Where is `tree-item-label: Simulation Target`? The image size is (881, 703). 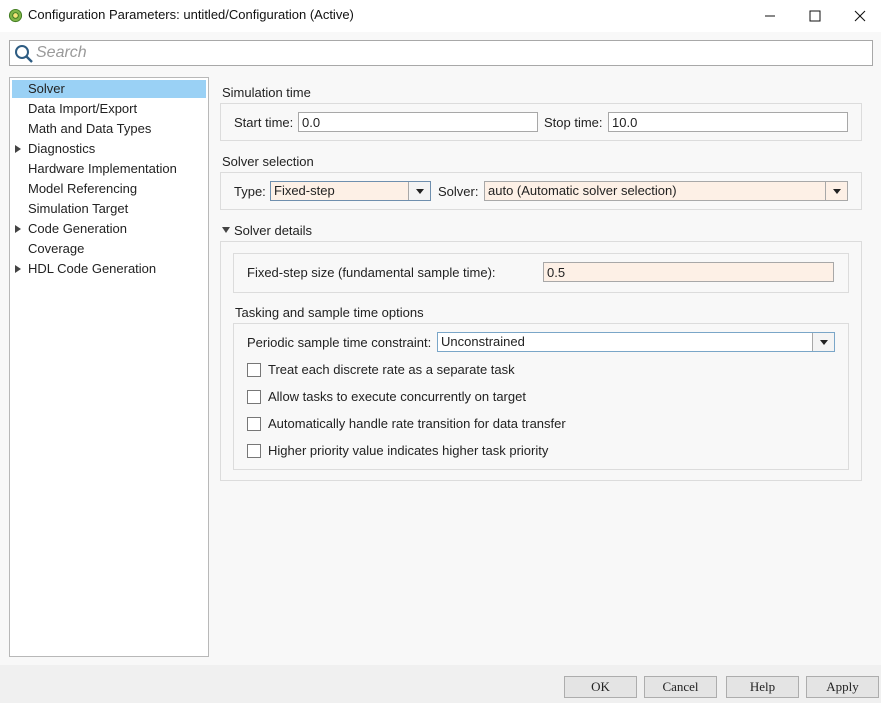
tree-item-label: Simulation Target is located at coordinates (78, 208).